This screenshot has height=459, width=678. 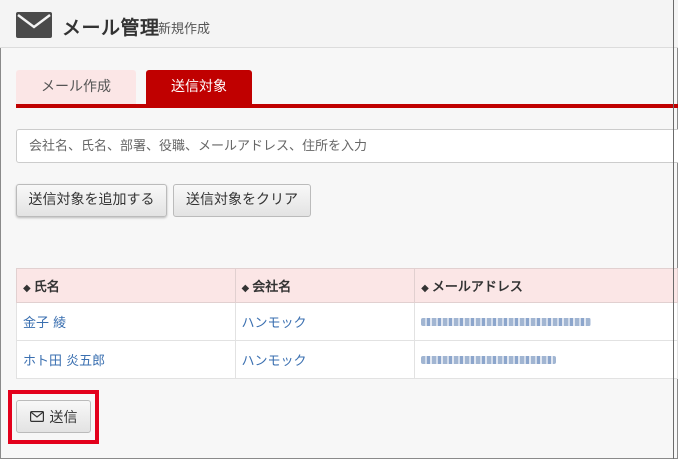 I want to click on column-header-company: ◆ 会社名, so click(x=325, y=285).